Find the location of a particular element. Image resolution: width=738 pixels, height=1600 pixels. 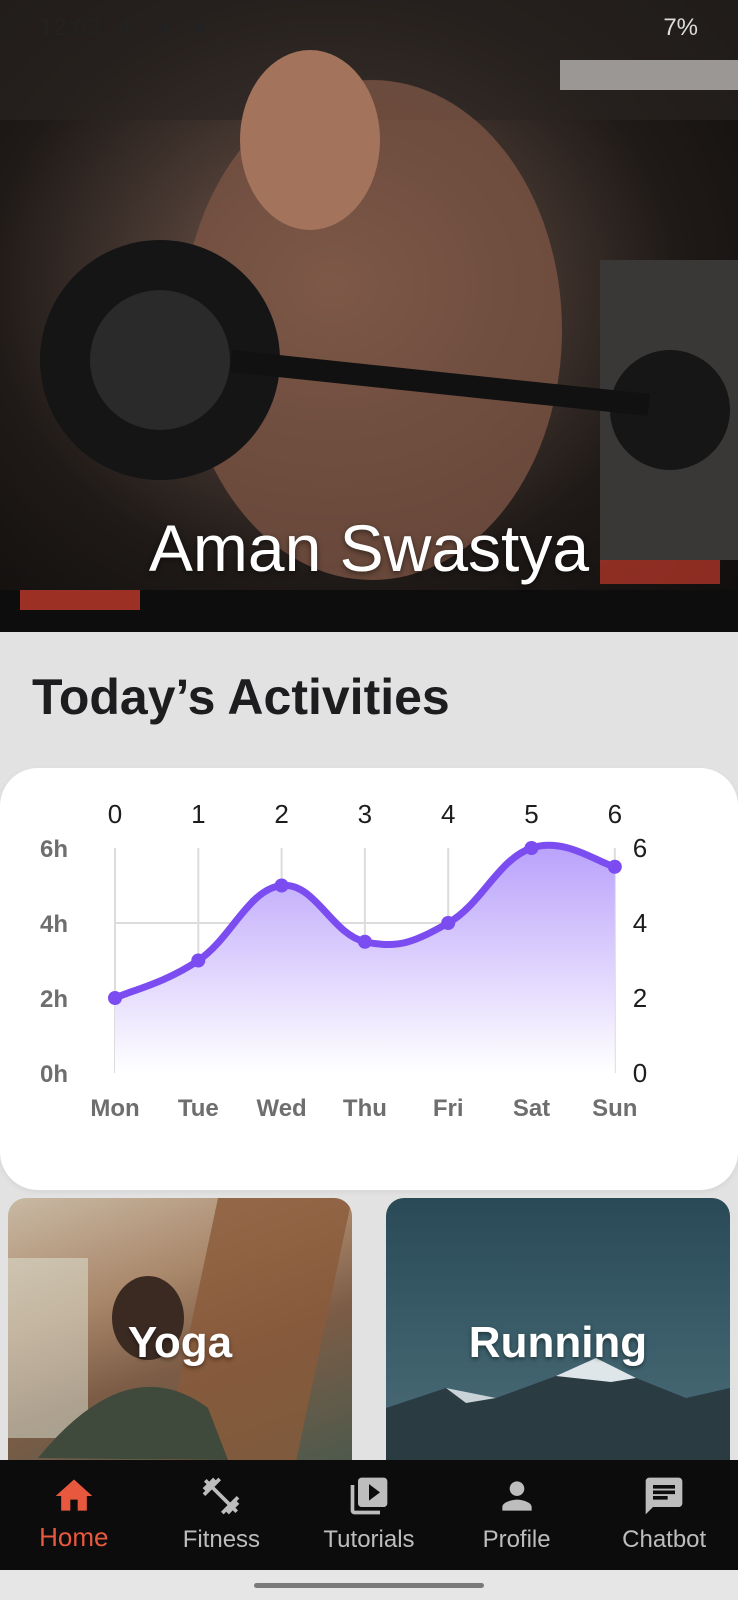

chat-icon is located at coordinates (664, 1496).